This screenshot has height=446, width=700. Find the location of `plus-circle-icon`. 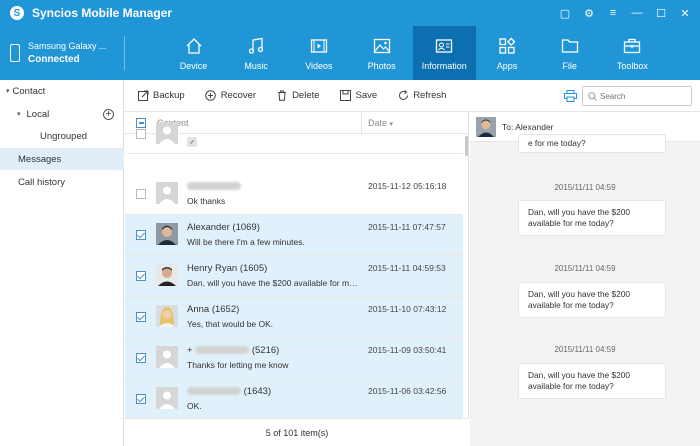

plus-circle-icon is located at coordinates (211, 96).